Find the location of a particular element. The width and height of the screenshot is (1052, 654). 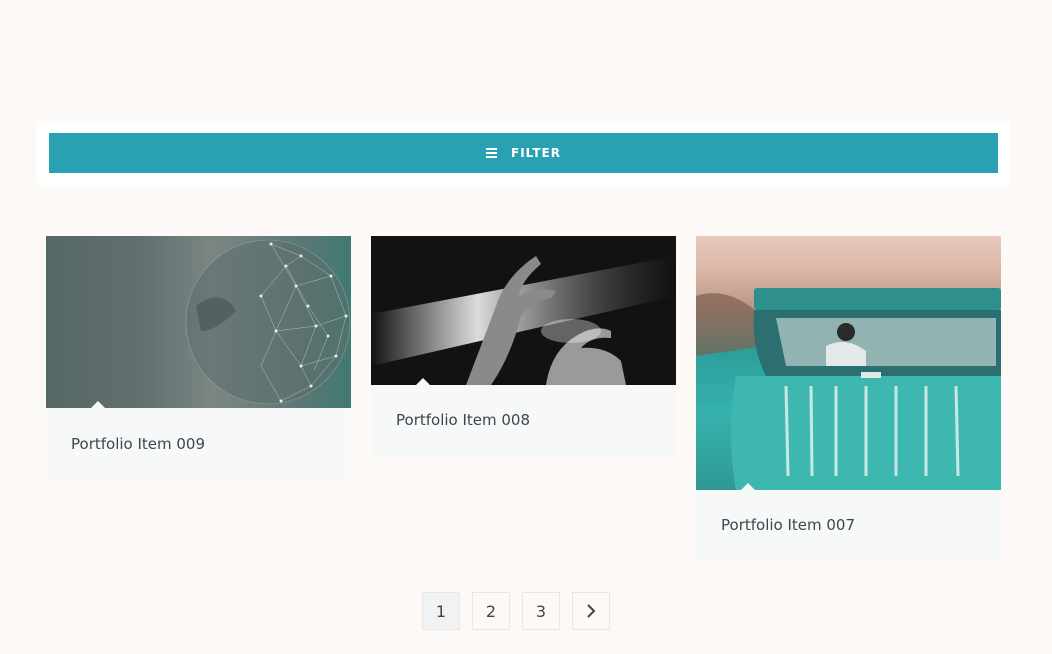

filter-button: FILTER is located at coordinates (523, 153).